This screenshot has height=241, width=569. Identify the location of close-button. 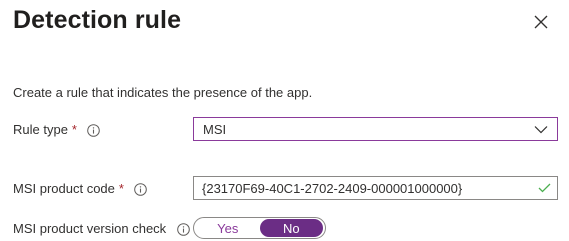
(541, 22).